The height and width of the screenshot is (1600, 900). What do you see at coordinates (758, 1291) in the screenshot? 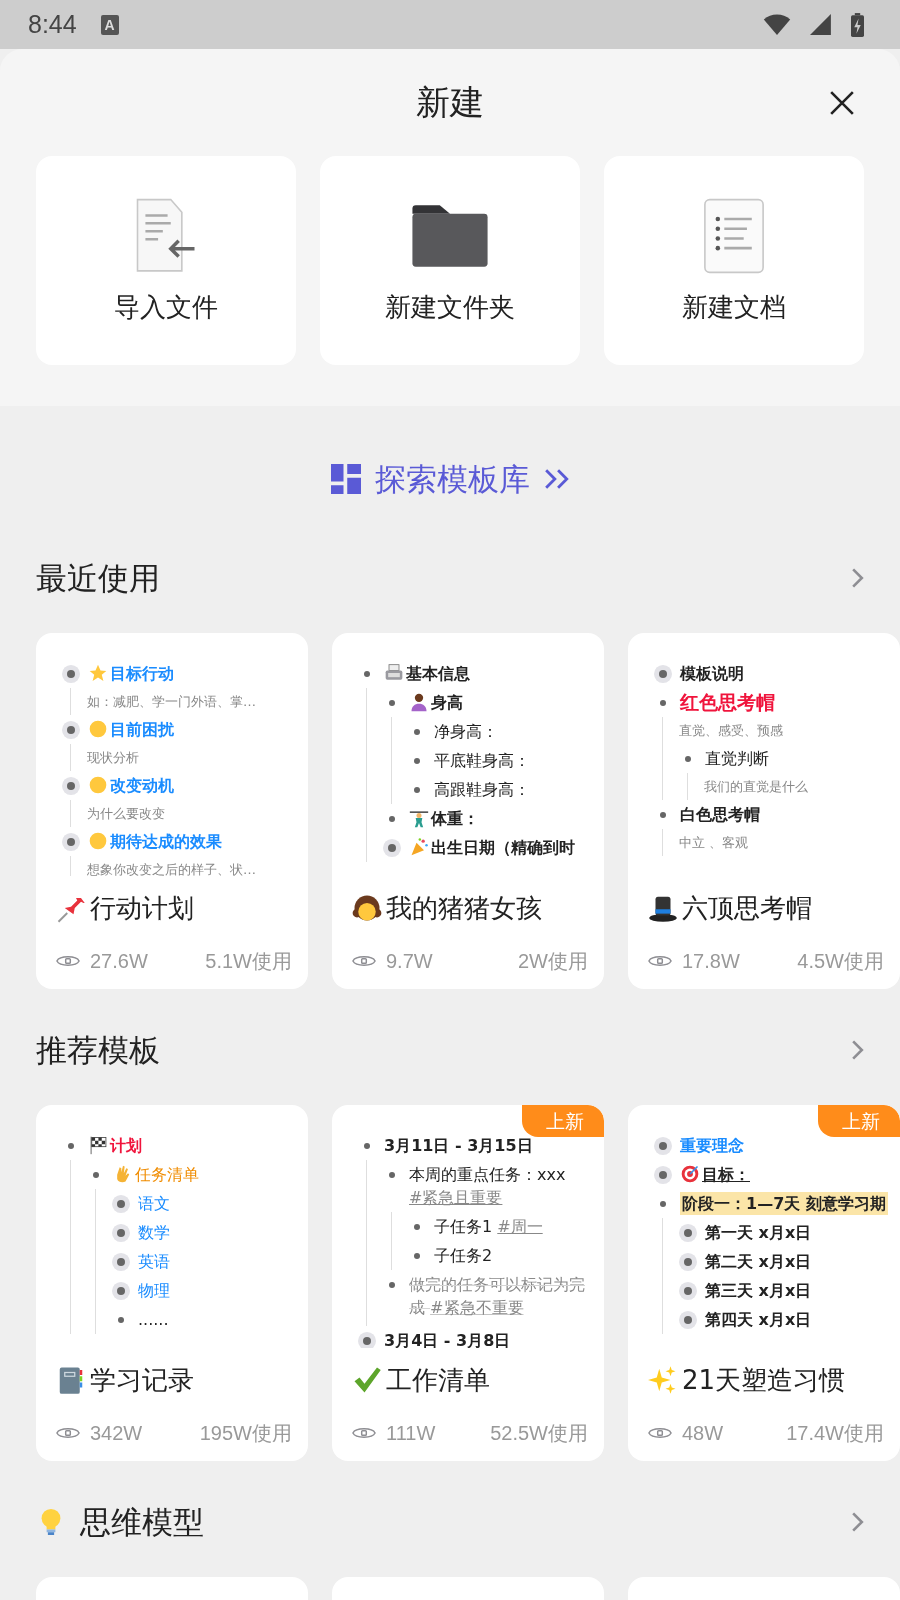
I see `outline-item: 第三天 x月x日` at bounding box center [758, 1291].